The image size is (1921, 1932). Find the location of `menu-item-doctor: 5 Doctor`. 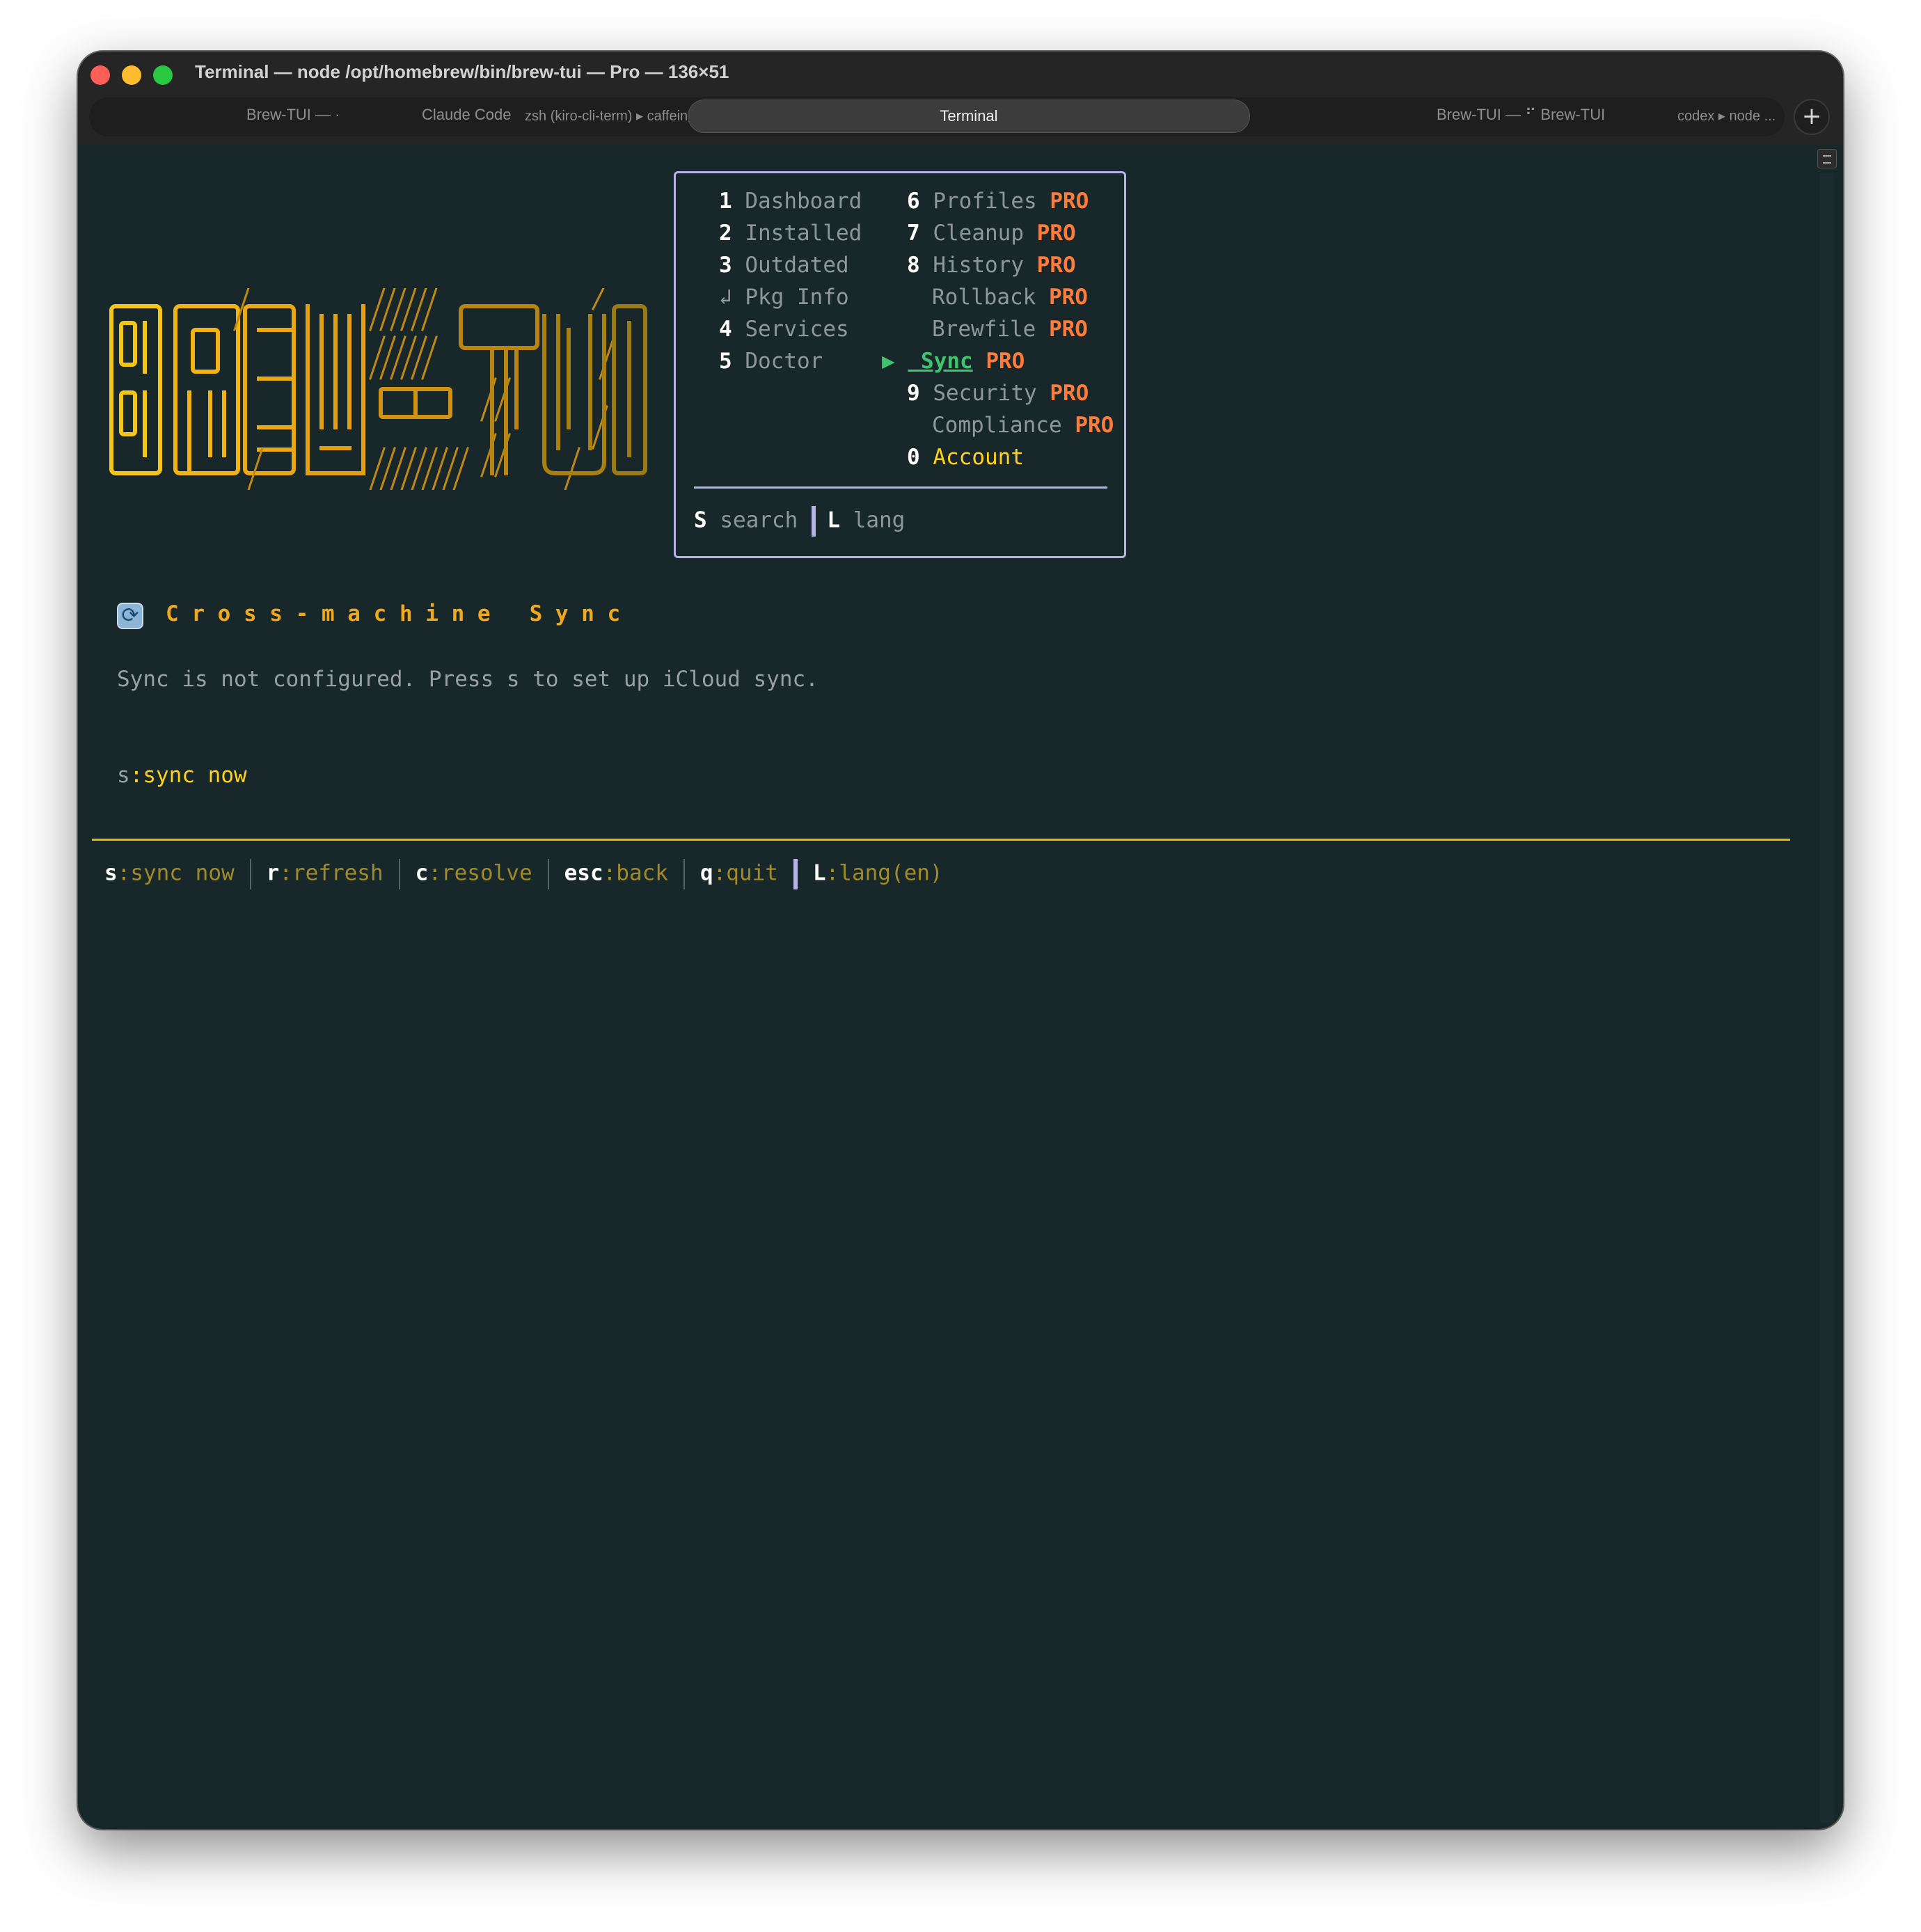

menu-item-doctor: 5 Doctor is located at coordinates (771, 361).